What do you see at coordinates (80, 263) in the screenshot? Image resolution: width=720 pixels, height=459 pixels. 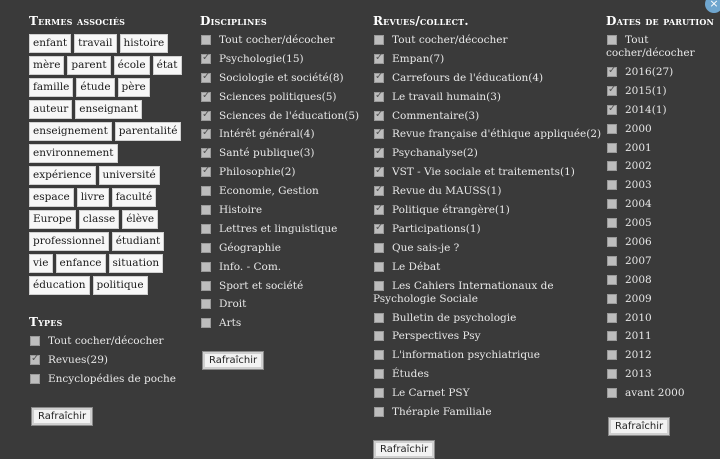 I see `tag-item: enfance` at bounding box center [80, 263].